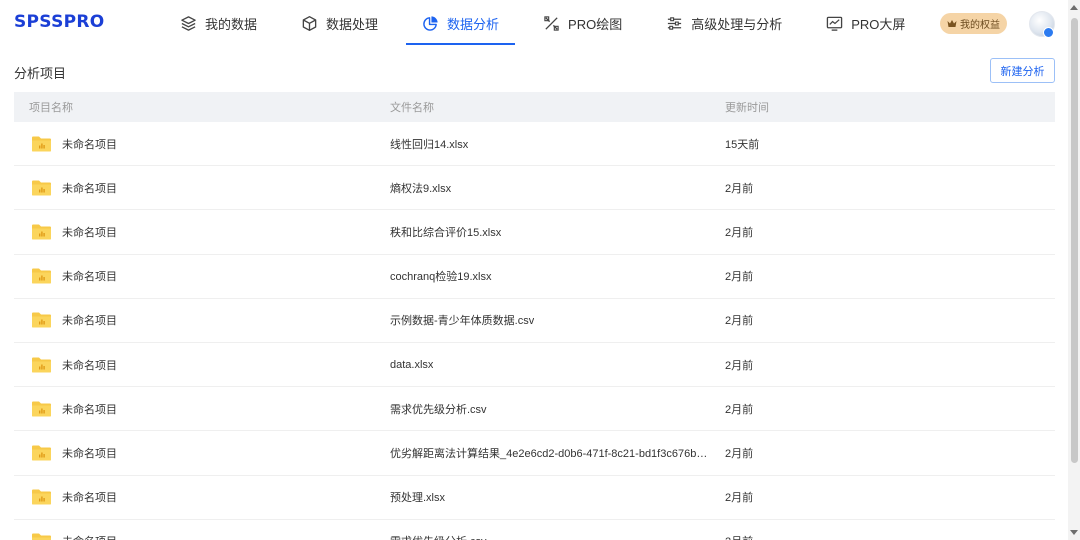  Describe the element at coordinates (952, 23) in the screenshot. I see `crown-icon` at that location.